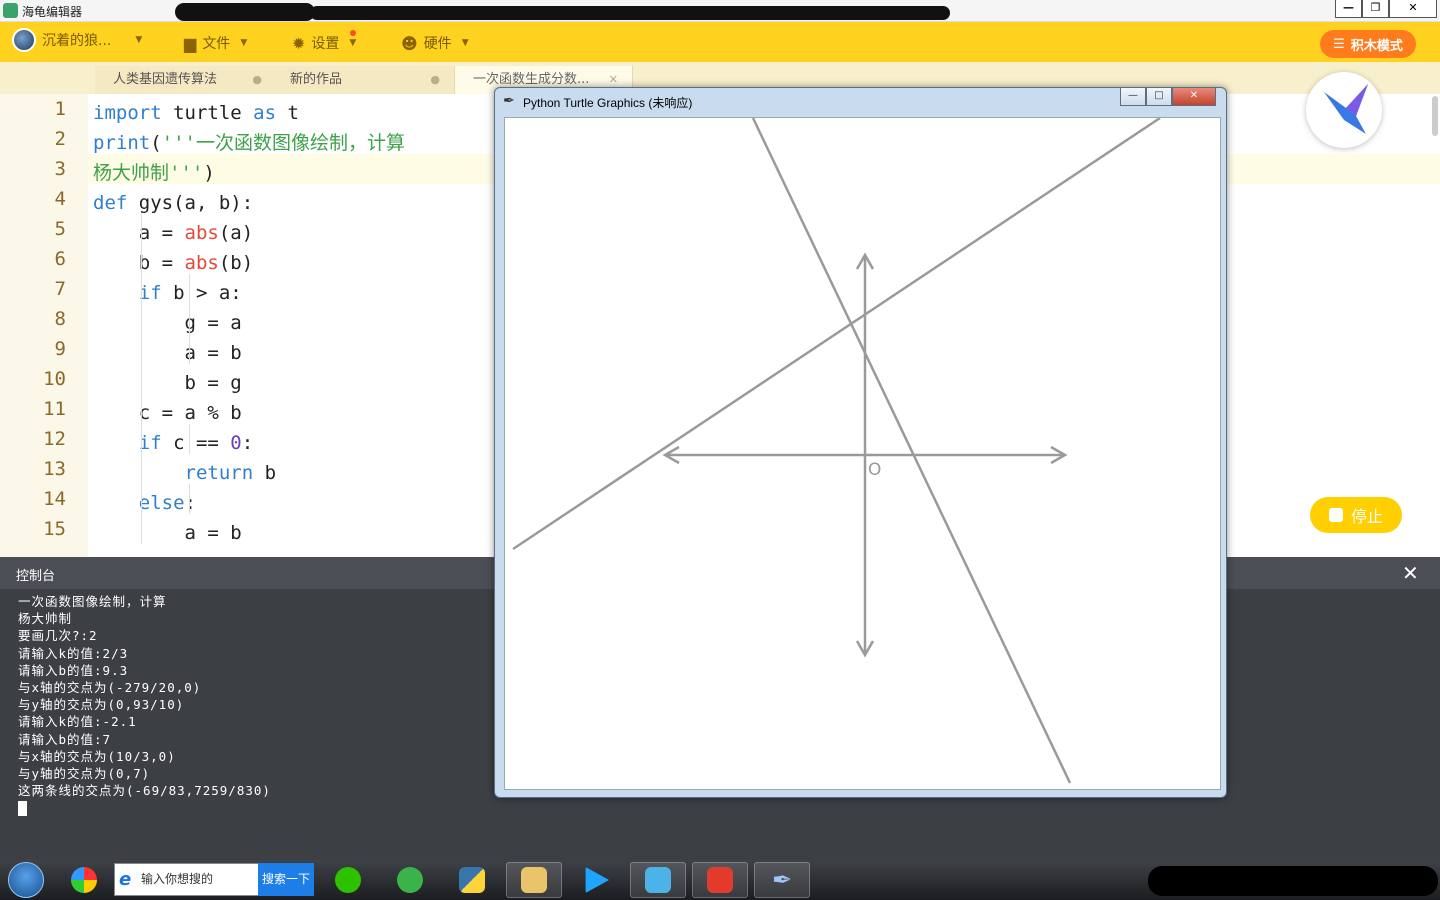 The height and width of the screenshot is (900, 1440). Describe the element at coordinates (1410, 573) in the screenshot. I see `console-close-icon: ✕` at that location.